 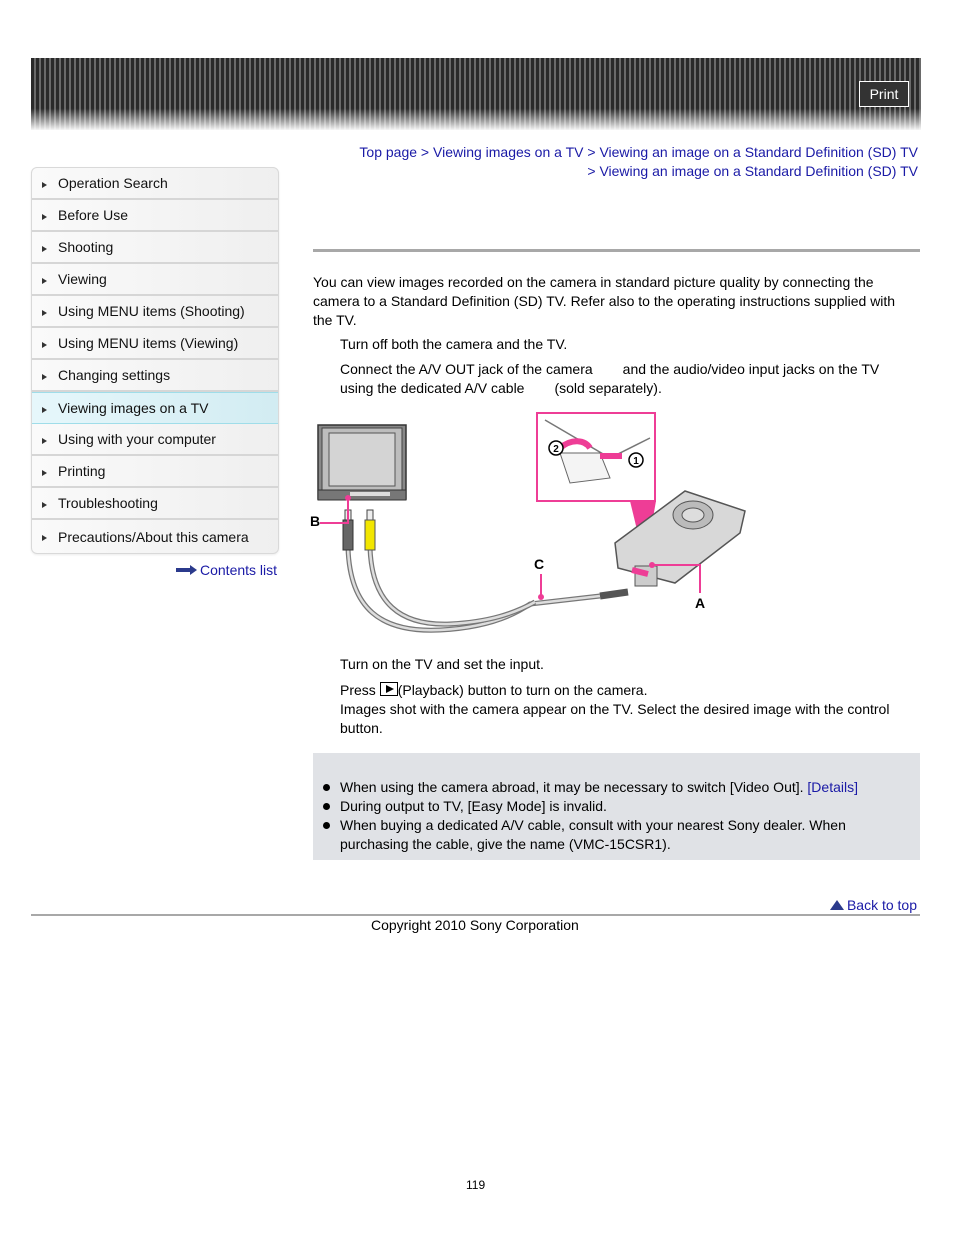 I want to click on breadcrumb-top-page: Top page, so click(x=388, y=152).